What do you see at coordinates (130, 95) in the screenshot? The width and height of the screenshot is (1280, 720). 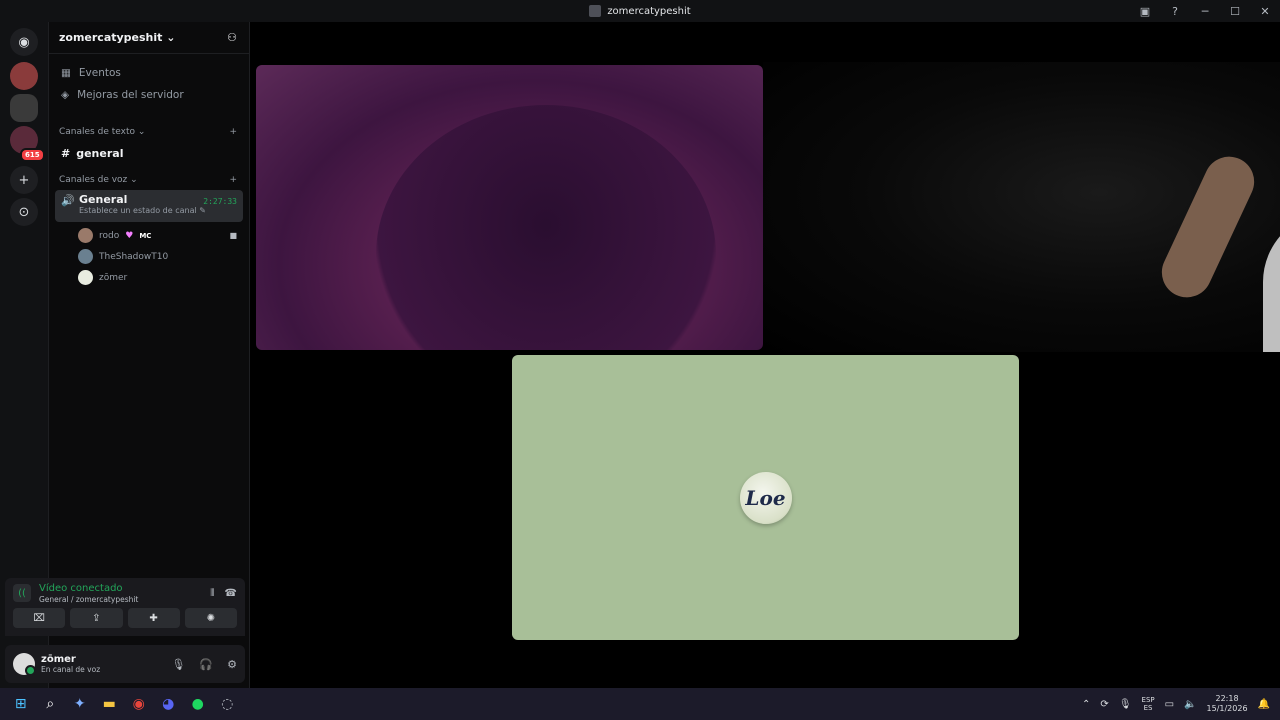 I see `boosts-label: Mejoras del servidor` at bounding box center [130, 95].